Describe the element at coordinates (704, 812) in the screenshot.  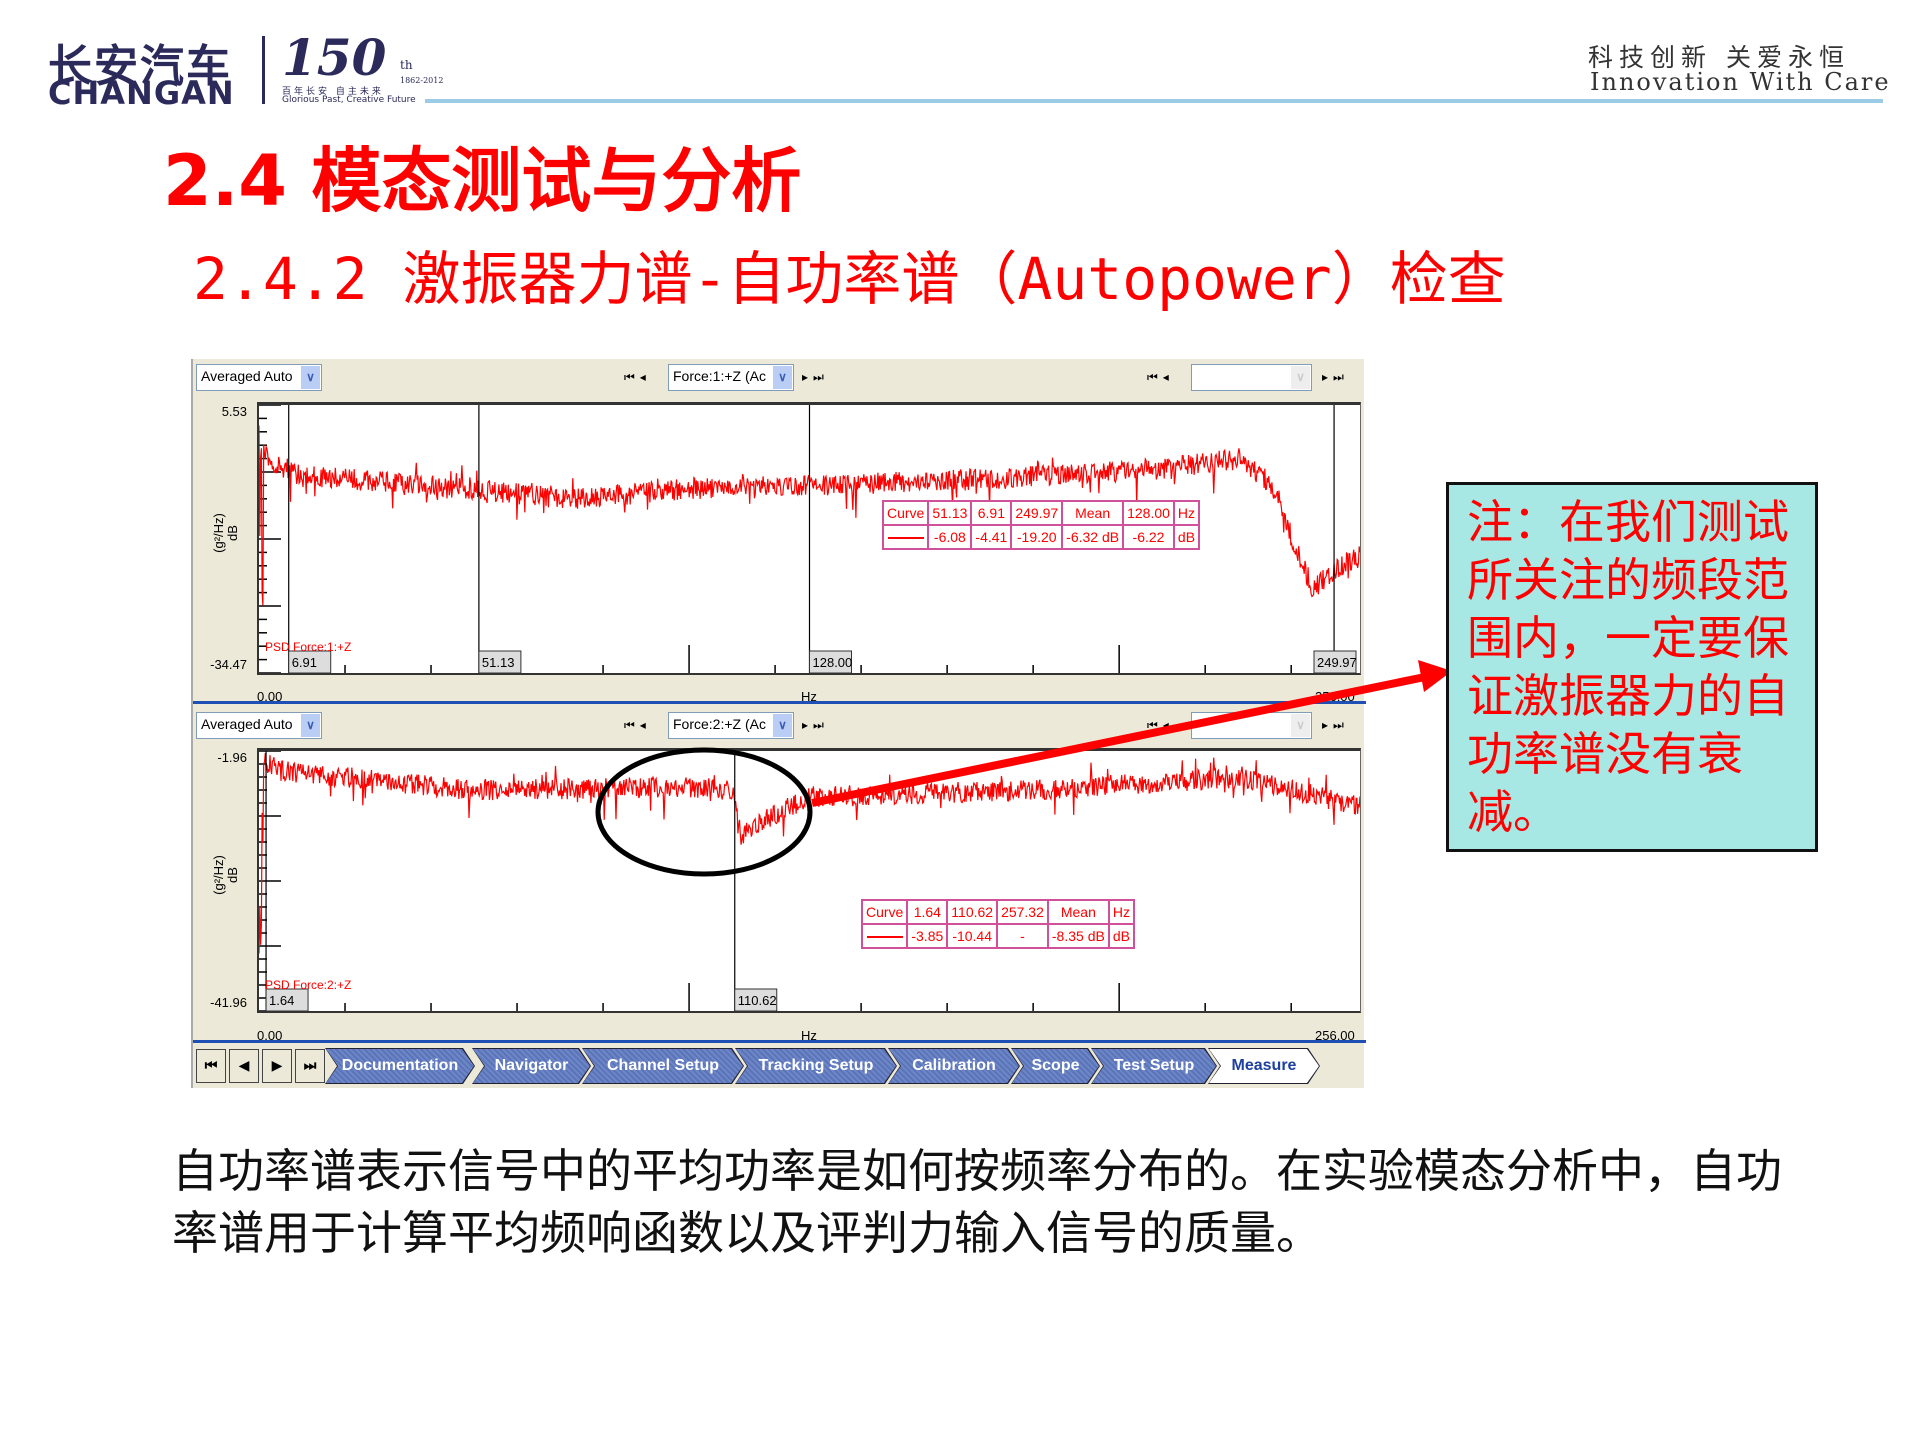
I see `highlight-ellipse` at that location.